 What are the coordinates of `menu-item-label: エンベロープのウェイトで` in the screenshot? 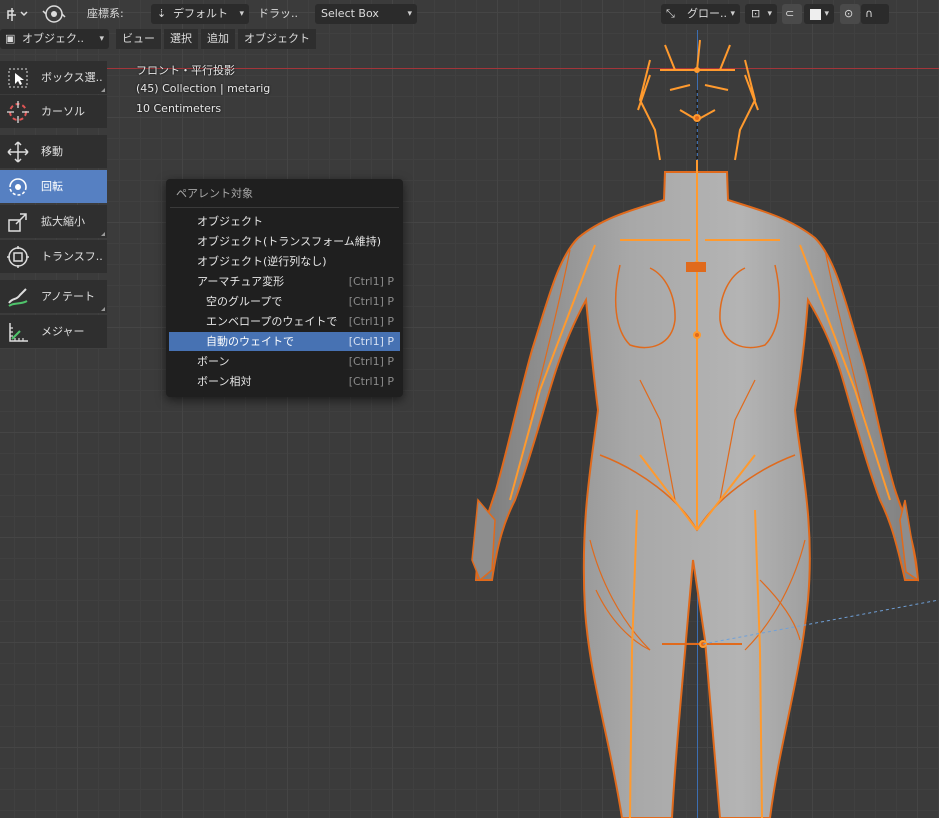 It's located at (272, 321).